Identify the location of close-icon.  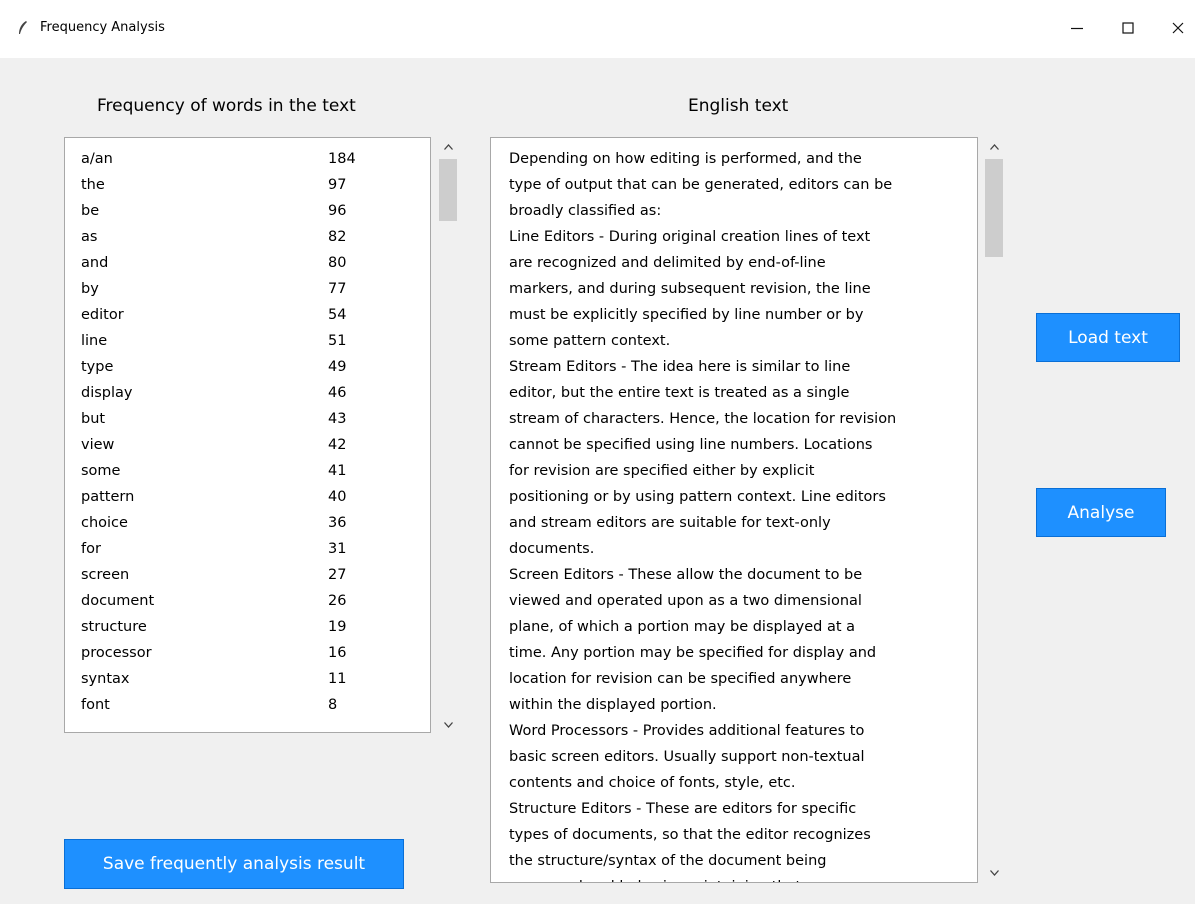
(1178, 28).